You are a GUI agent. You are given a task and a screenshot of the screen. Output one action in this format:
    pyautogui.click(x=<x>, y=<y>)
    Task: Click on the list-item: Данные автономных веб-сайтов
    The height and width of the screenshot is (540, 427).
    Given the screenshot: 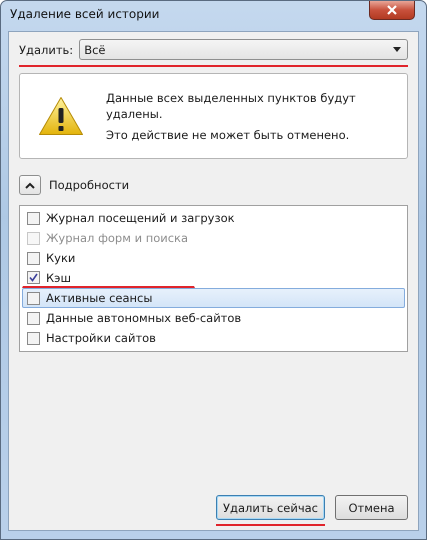 What is the action you would take?
    pyautogui.click(x=213, y=318)
    